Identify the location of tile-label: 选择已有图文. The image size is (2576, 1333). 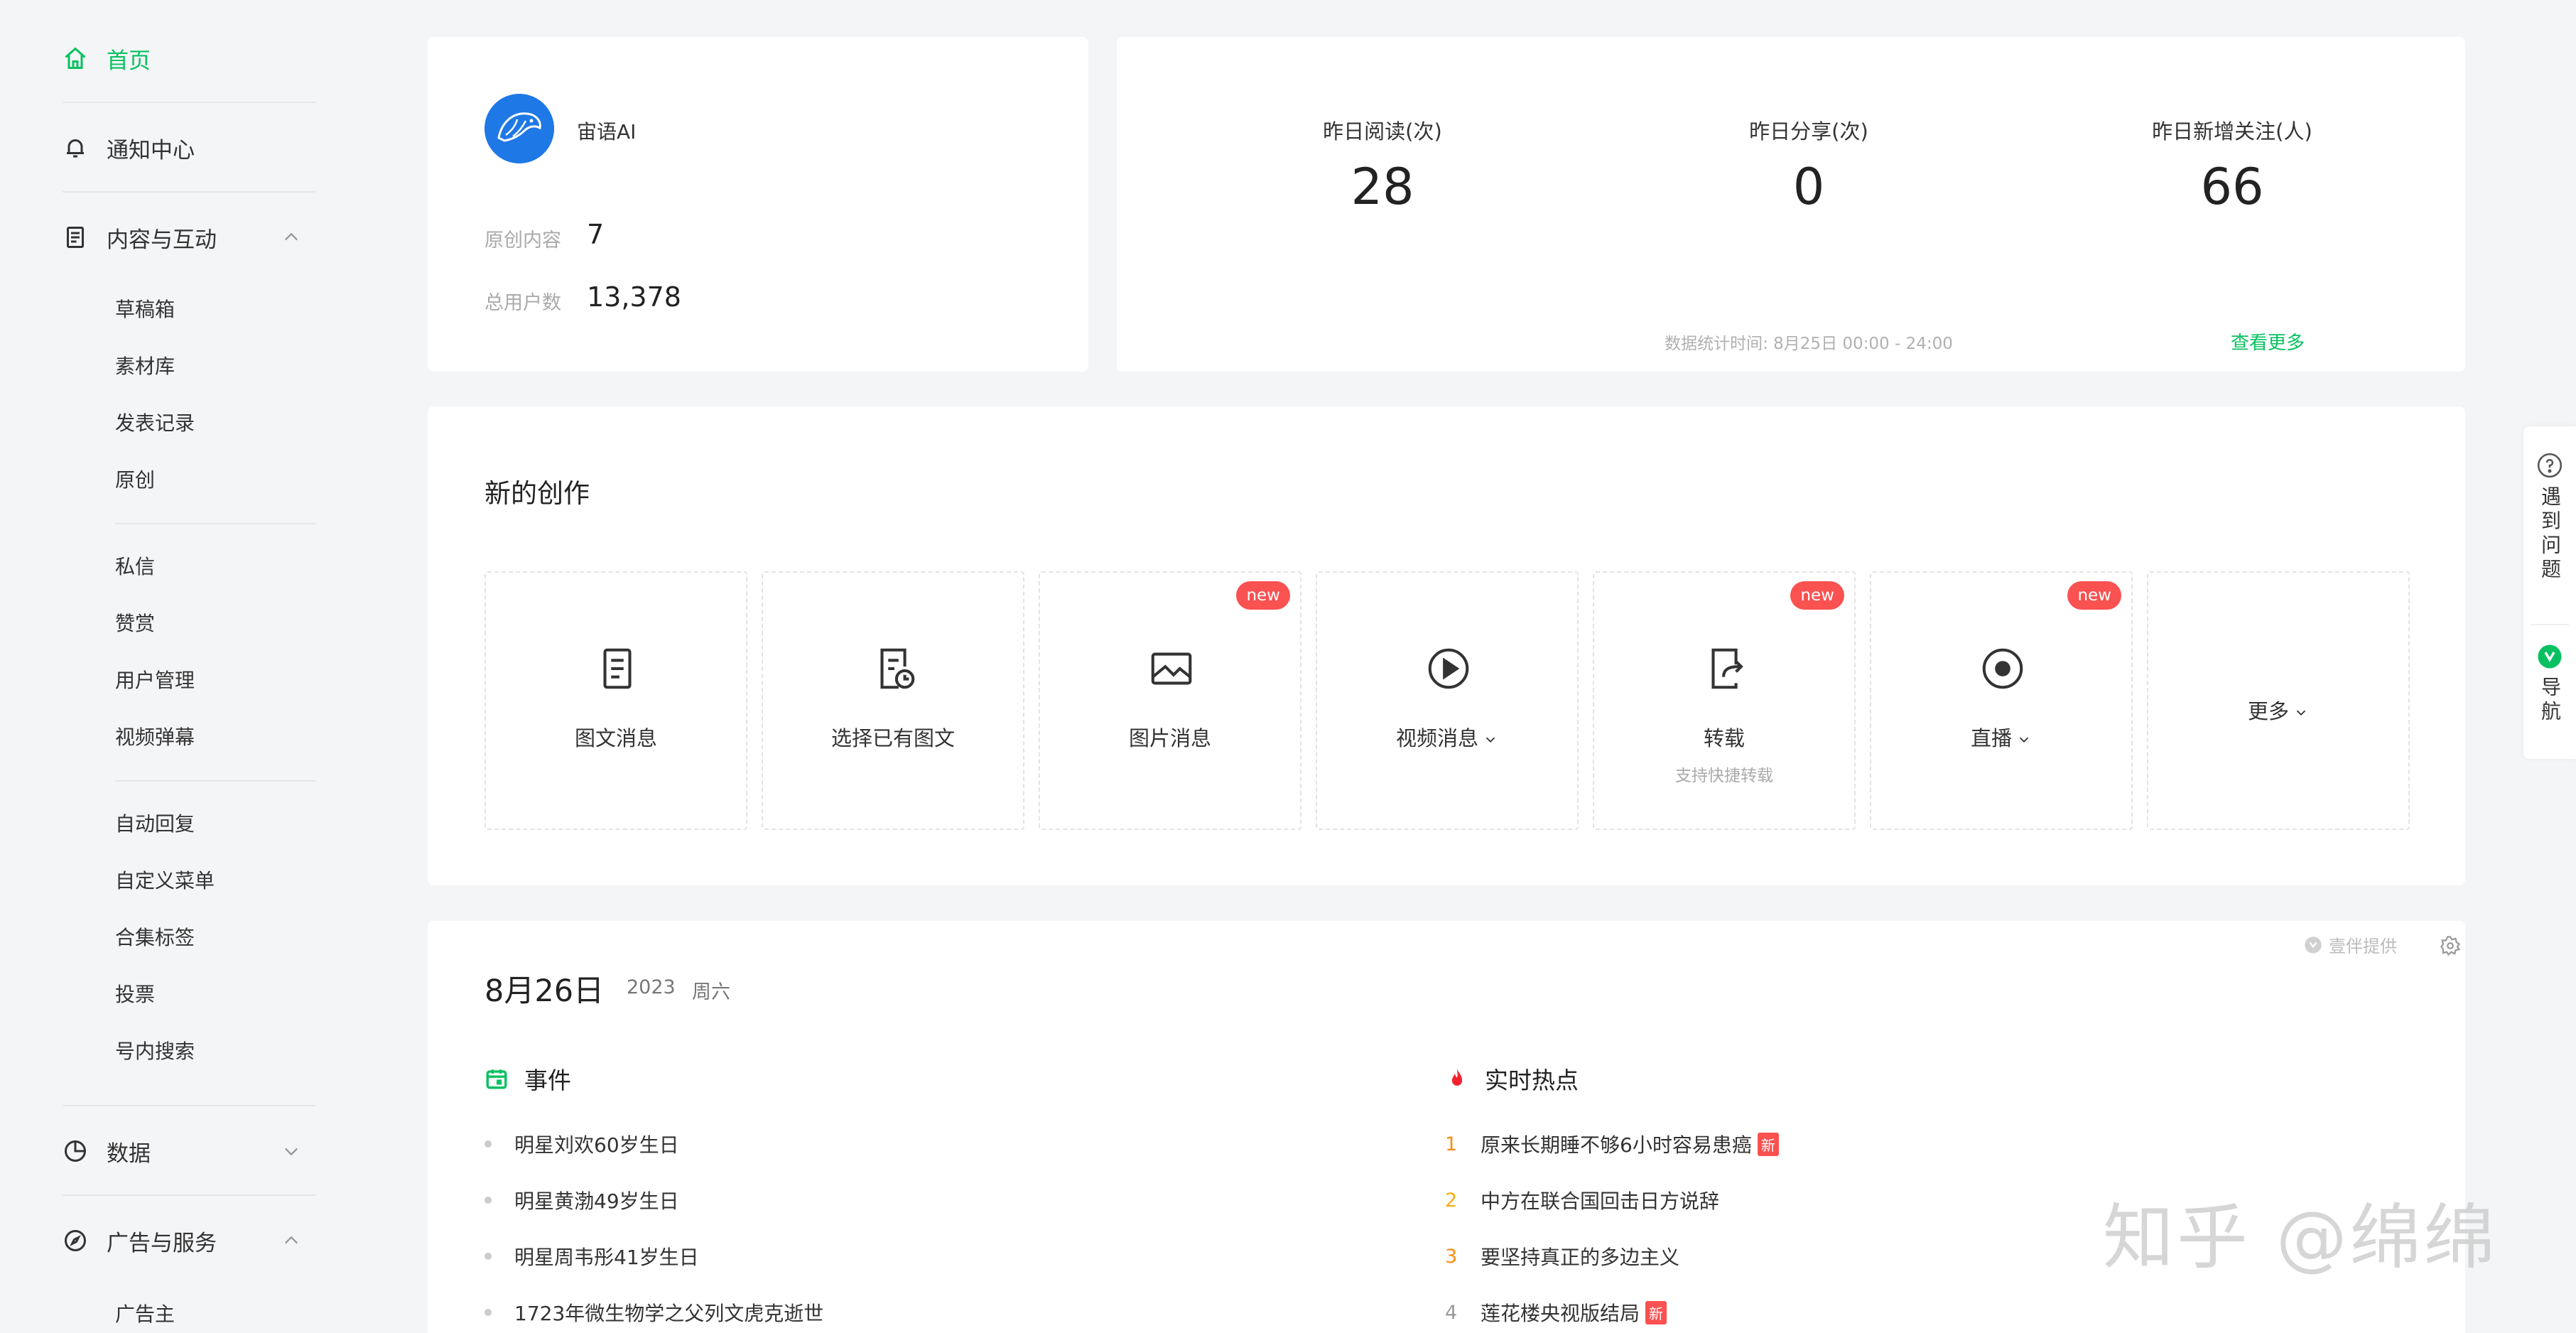
(892, 738).